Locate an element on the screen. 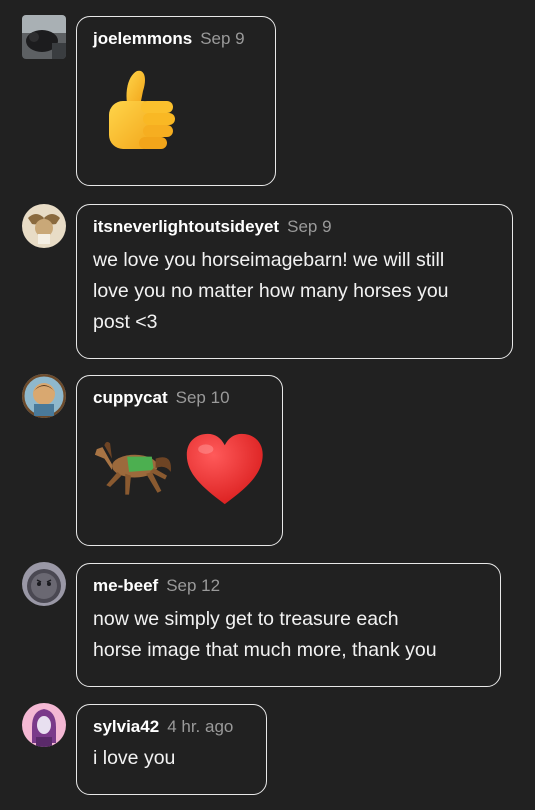 The width and height of the screenshot is (535, 810). comment-bubble: cuppycat Sep 10 is located at coordinates (179, 460).